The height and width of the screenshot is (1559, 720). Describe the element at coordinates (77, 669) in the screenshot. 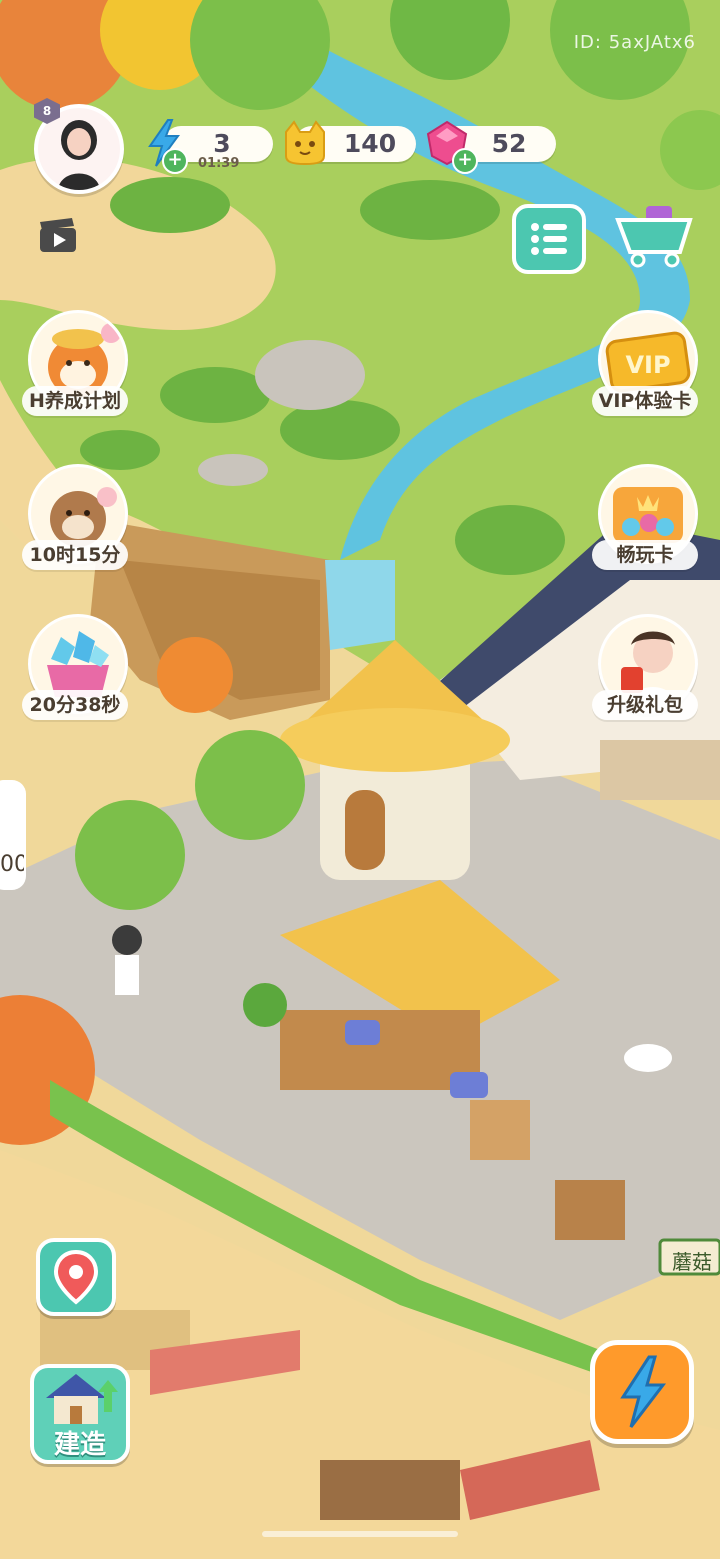

I see `feature-gem-basket: 20分38秒` at that location.